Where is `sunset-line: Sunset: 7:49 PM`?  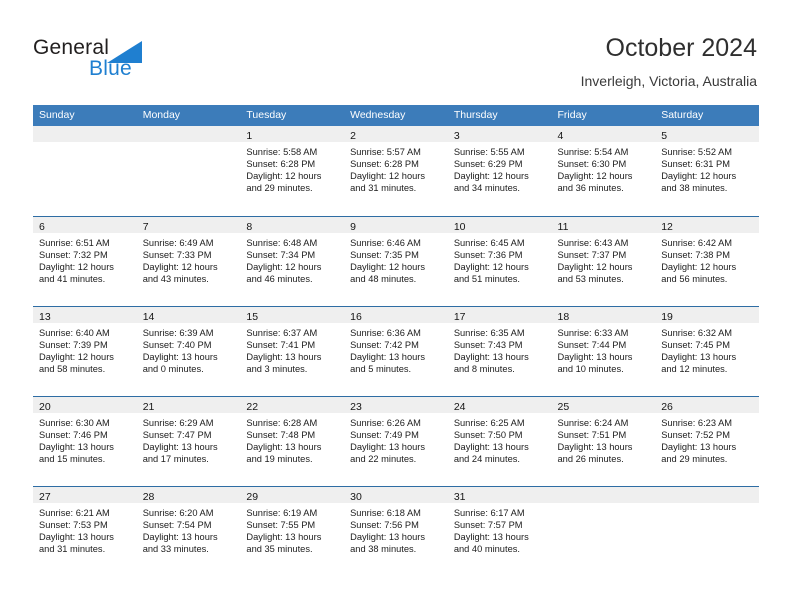 sunset-line: Sunset: 7:49 PM is located at coordinates (384, 435).